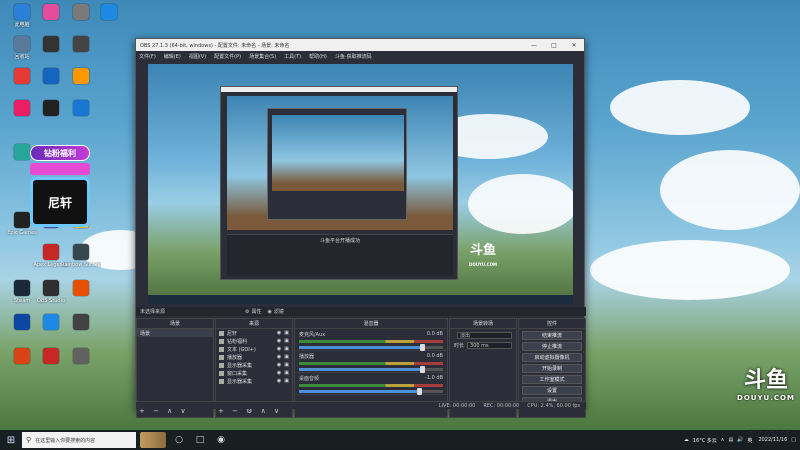  Describe the element at coordinates (262, 56) in the screenshot. I see `menu-item: 场景集合(S)` at that location.